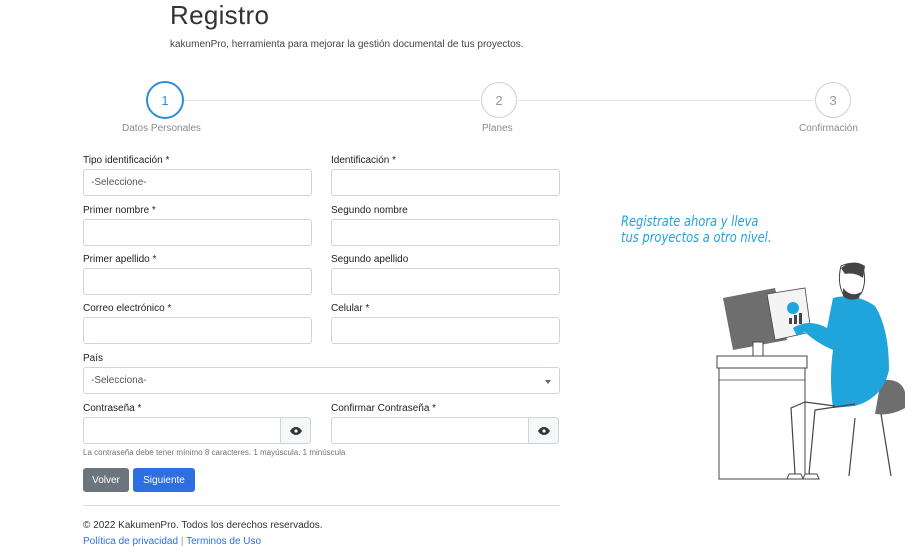  I want to click on segundo-apellido-label: Segundo apellido, so click(370, 259).